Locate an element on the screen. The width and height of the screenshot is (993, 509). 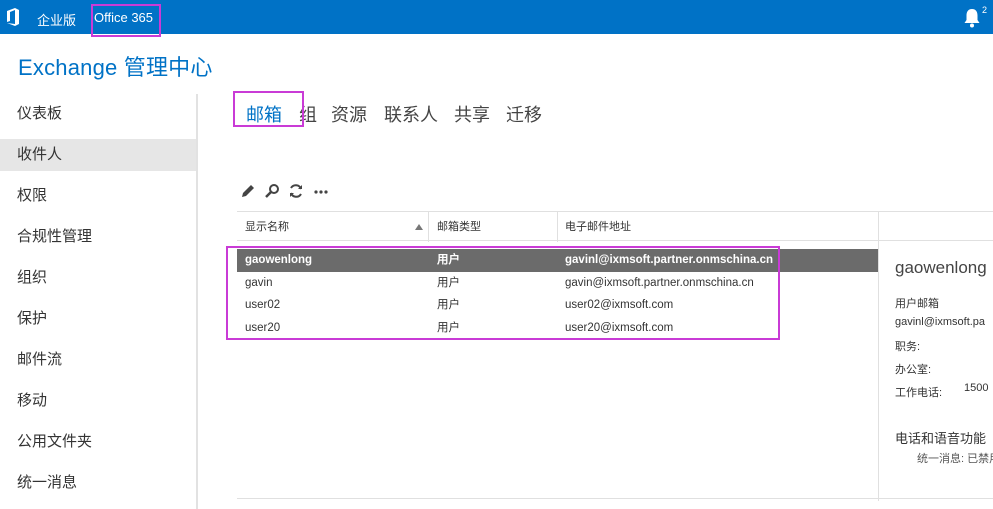
detail-unified-messaging-status: 统一消息: 已禁用 is located at coordinates (955, 459).